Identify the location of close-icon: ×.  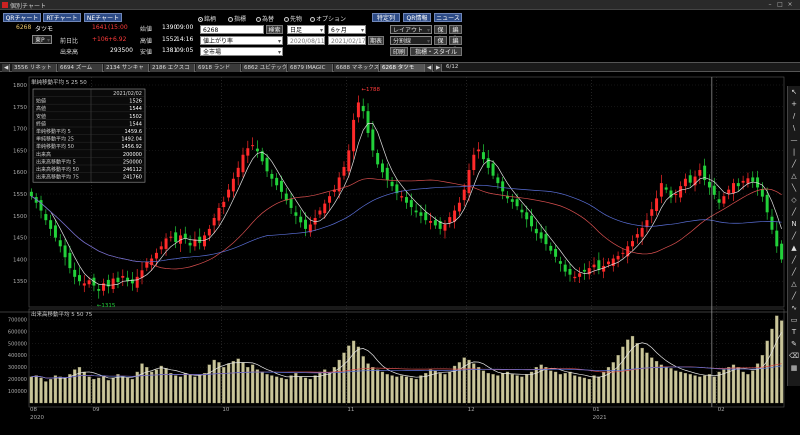
(790, 4).